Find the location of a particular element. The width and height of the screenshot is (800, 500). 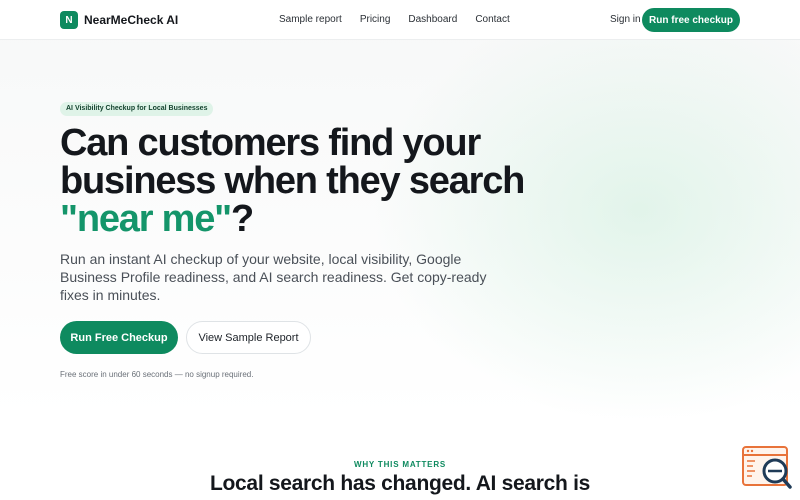

nav-contact: Contact is located at coordinates (492, 19).